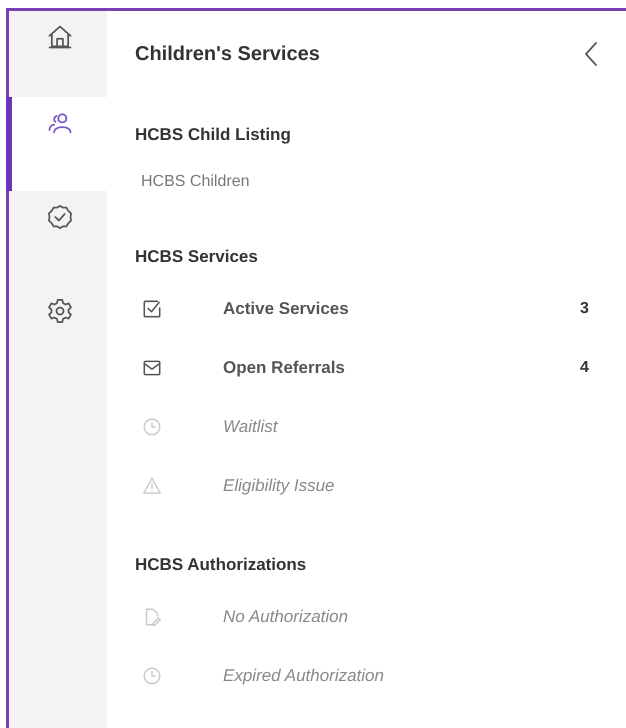  I want to click on home-icon, so click(60, 37).